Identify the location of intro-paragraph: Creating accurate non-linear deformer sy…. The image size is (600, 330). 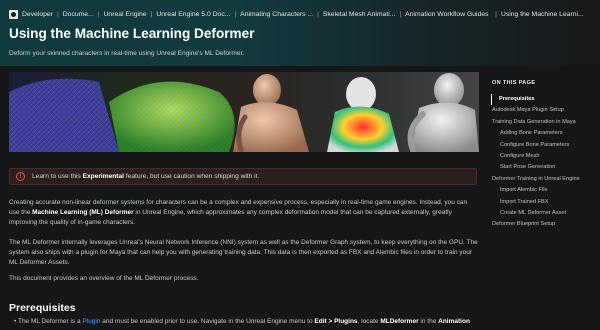
(238, 212).